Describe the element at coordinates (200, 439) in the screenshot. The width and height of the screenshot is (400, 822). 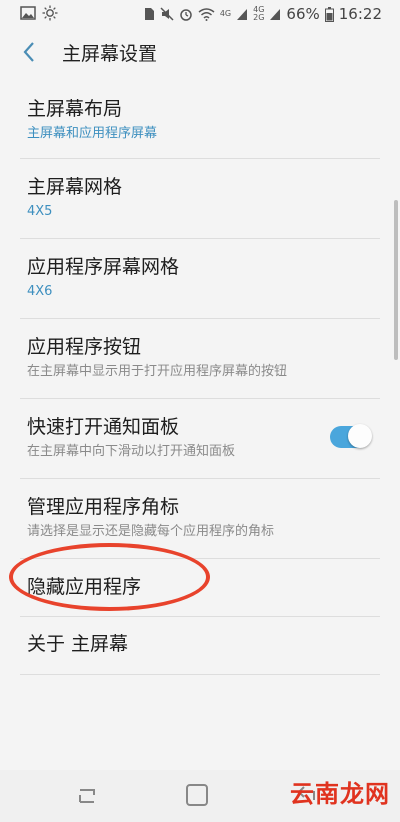
I see `setting-quick-notification: 快速打开通知面板 在主屏幕中向下滑动以打开通知面板` at that location.